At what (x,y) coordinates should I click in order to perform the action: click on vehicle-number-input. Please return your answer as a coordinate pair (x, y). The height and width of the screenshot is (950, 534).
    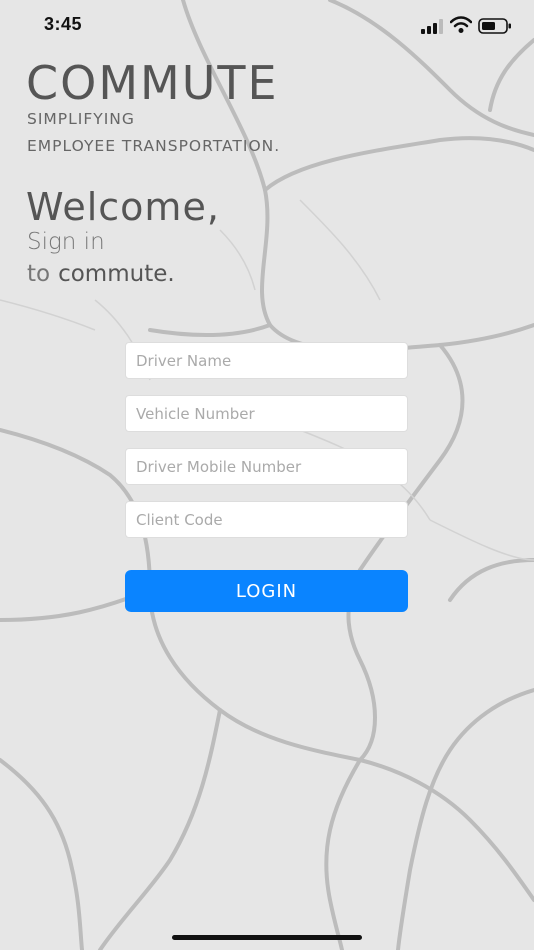
    Looking at the image, I should click on (266, 413).